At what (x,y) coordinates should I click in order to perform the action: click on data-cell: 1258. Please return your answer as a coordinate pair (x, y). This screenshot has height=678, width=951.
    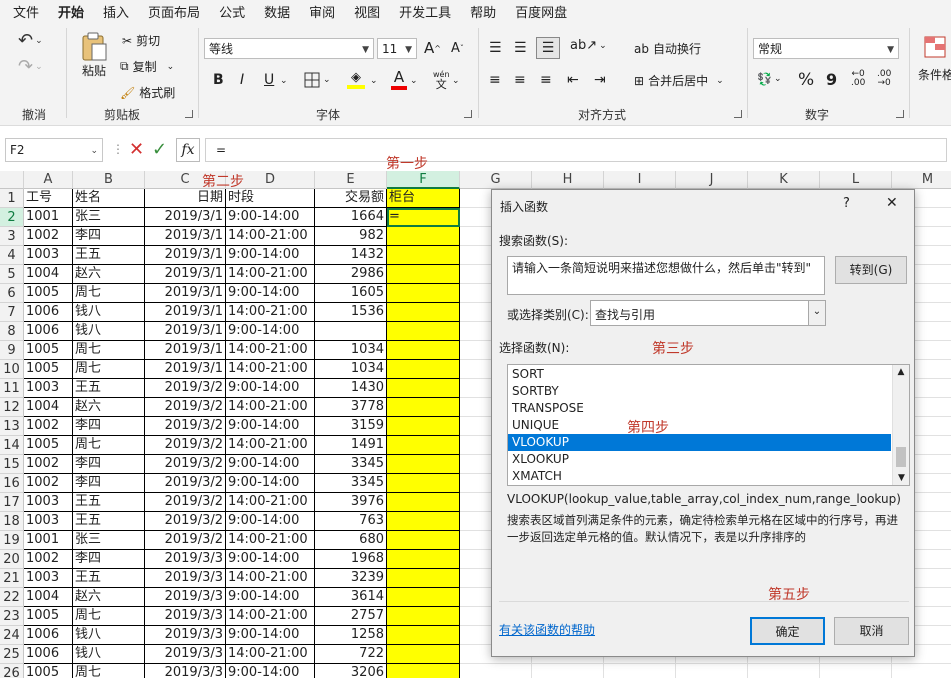
    Looking at the image, I should click on (351, 635).